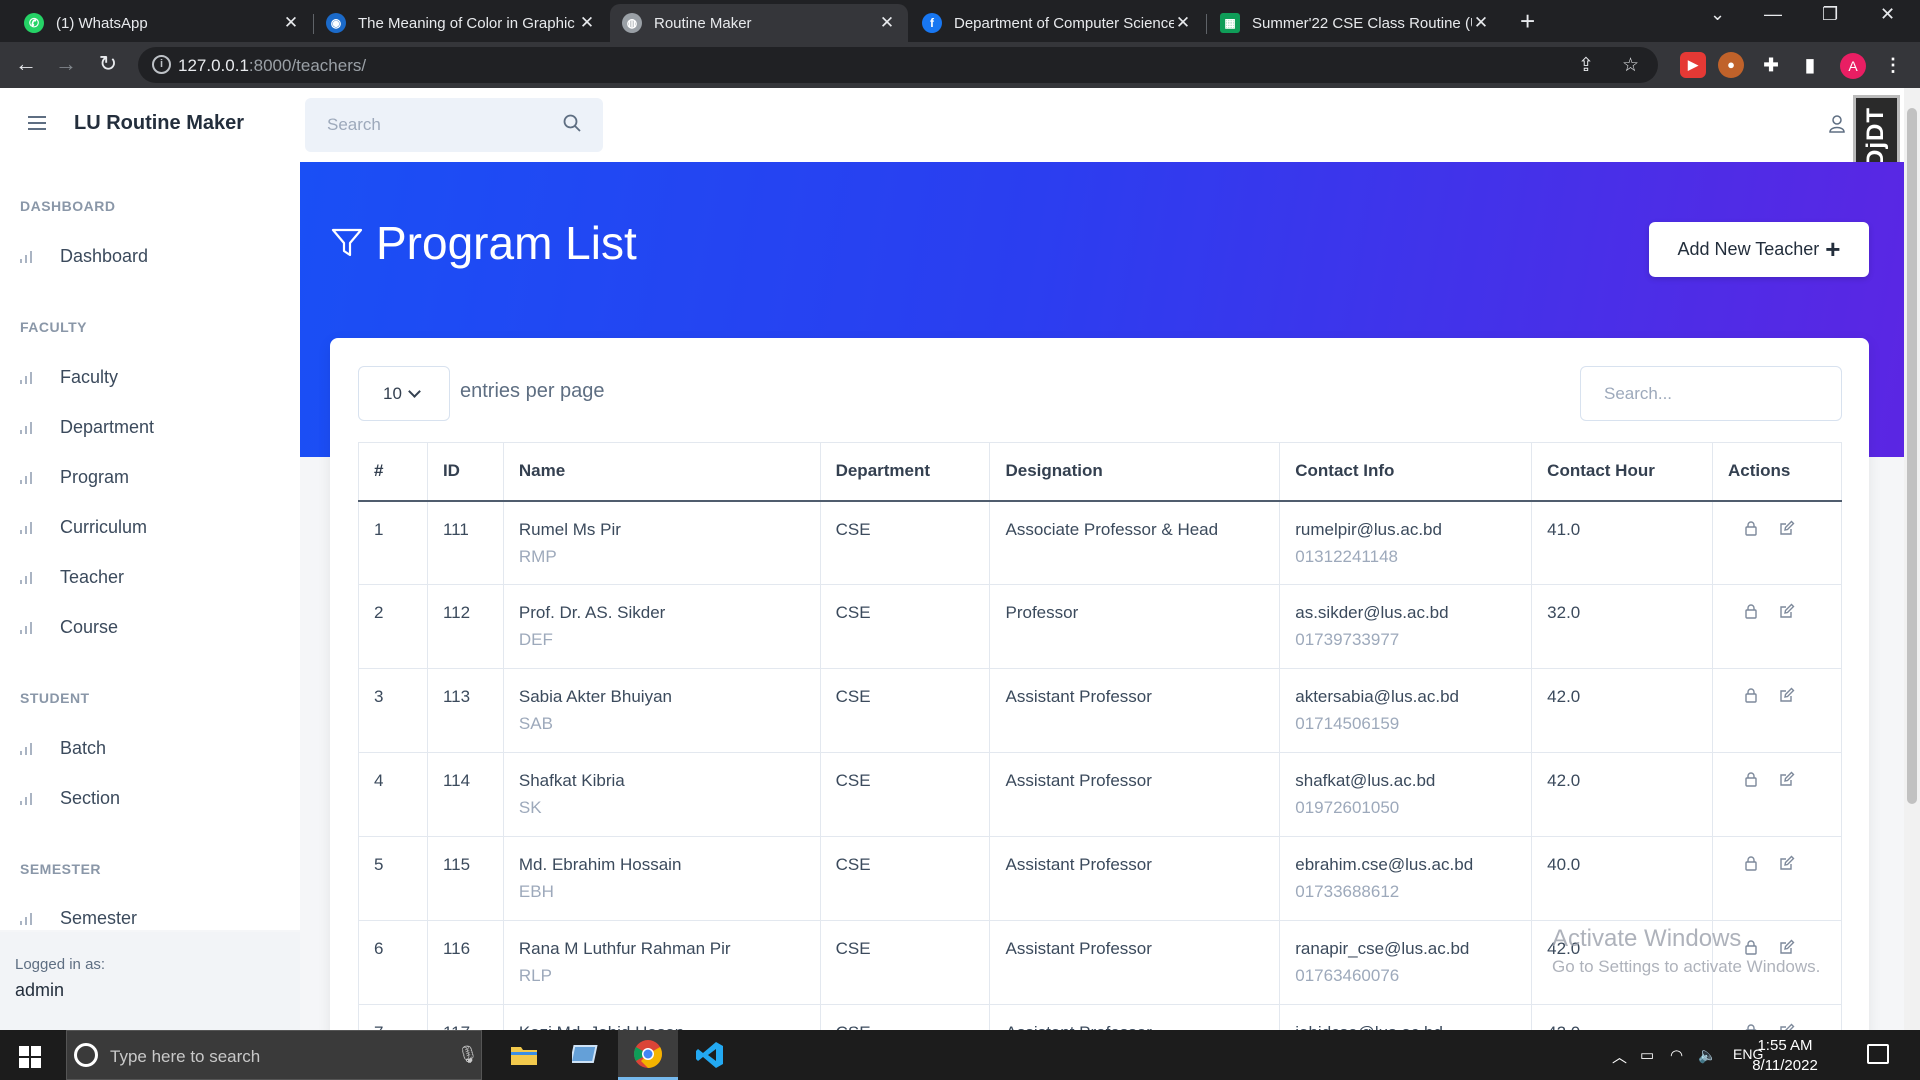 This screenshot has width=1920, height=1080. Describe the element at coordinates (70, 798) in the screenshot. I see `sidebar-item-section: Section` at that location.